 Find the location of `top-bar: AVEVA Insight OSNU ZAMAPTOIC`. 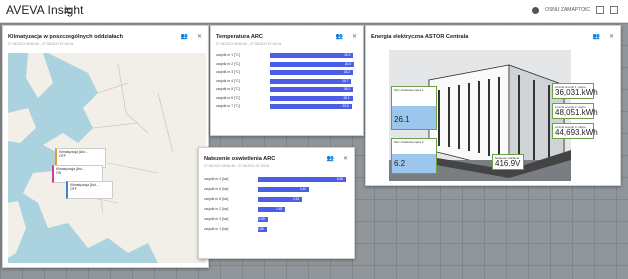

top-bar: AVEVA Insight OSNU ZAMAPTOIC is located at coordinates (314, 11).